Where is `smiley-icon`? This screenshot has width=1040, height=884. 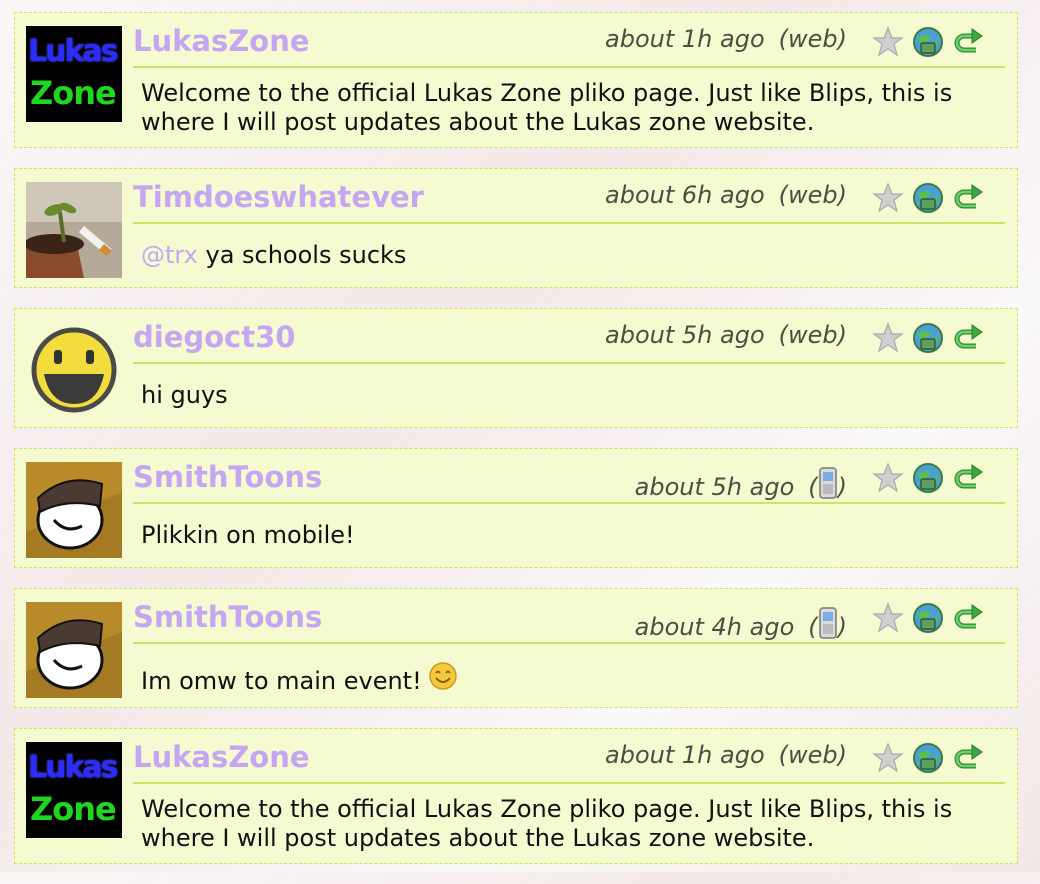
smiley-icon is located at coordinates (442, 676).